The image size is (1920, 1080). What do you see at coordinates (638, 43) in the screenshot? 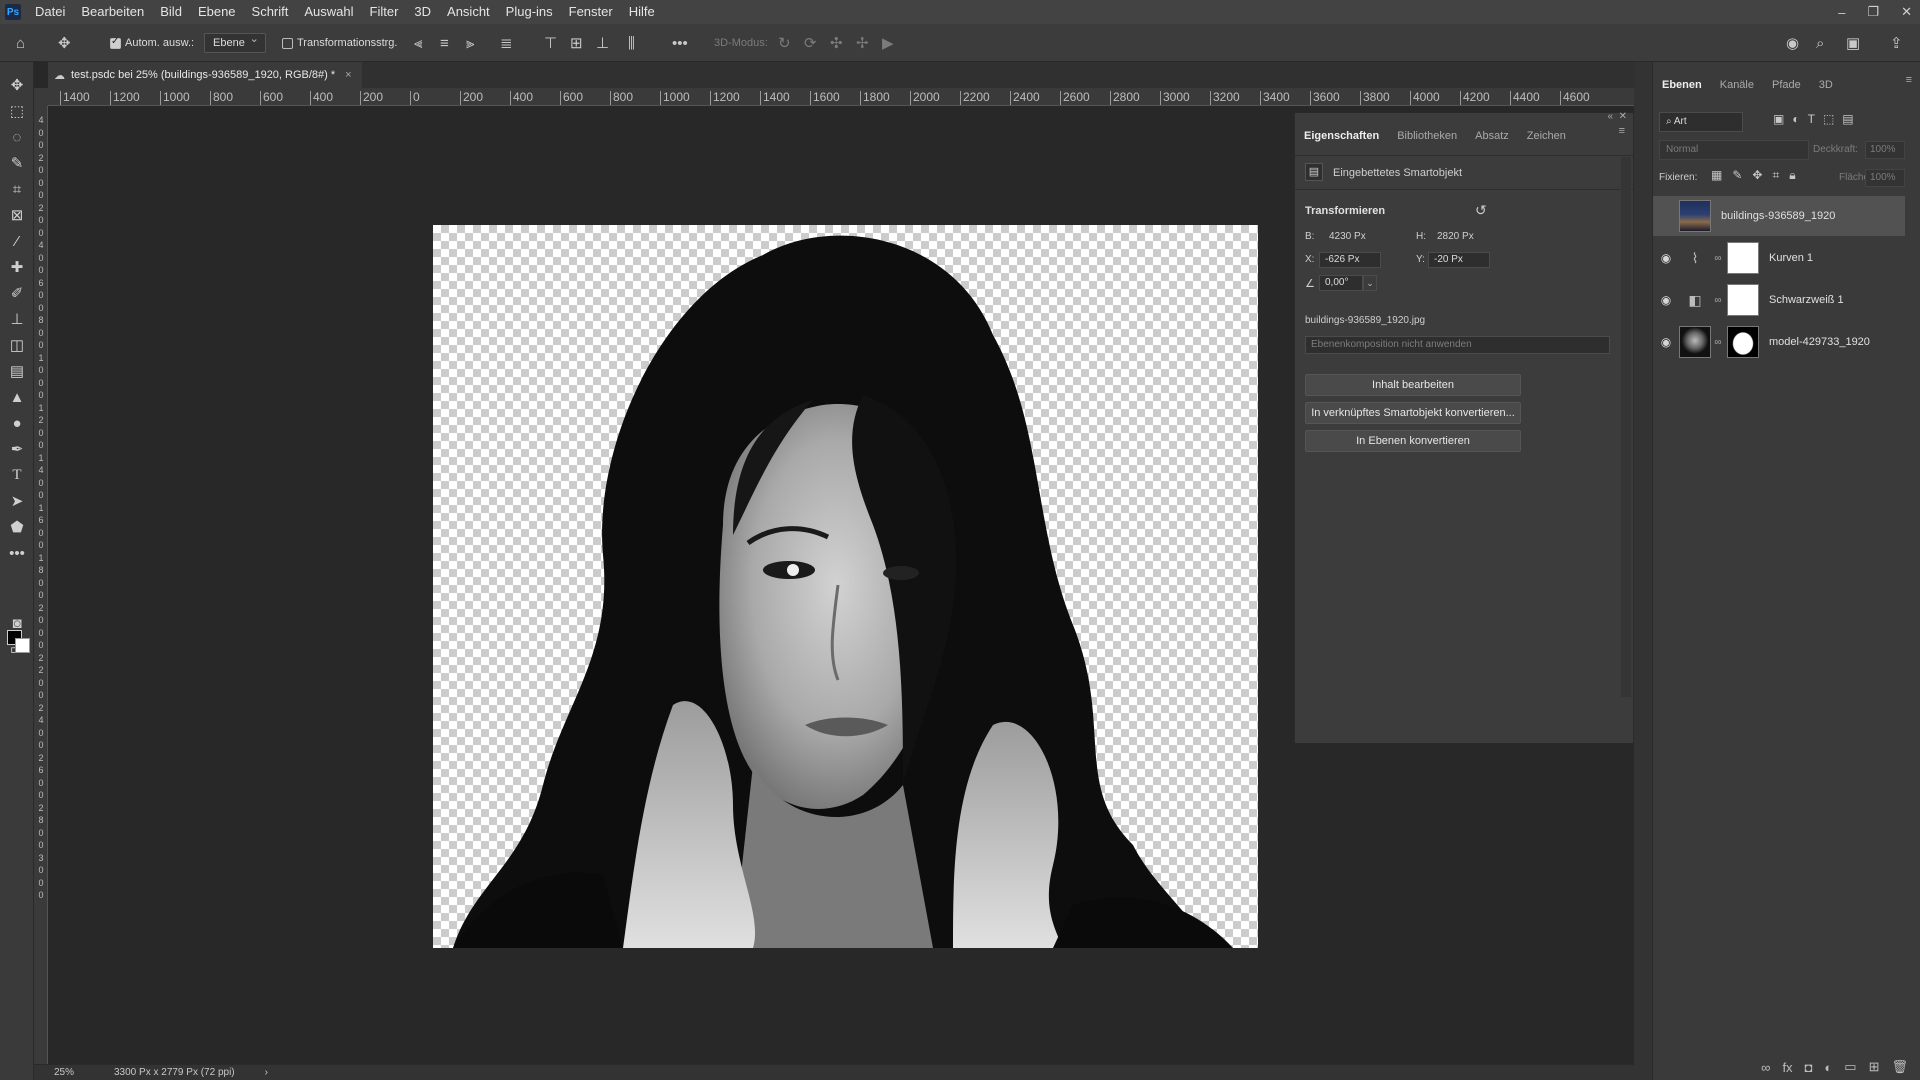
I see `distribute-vertical-icon: ⫼` at bounding box center [638, 43].